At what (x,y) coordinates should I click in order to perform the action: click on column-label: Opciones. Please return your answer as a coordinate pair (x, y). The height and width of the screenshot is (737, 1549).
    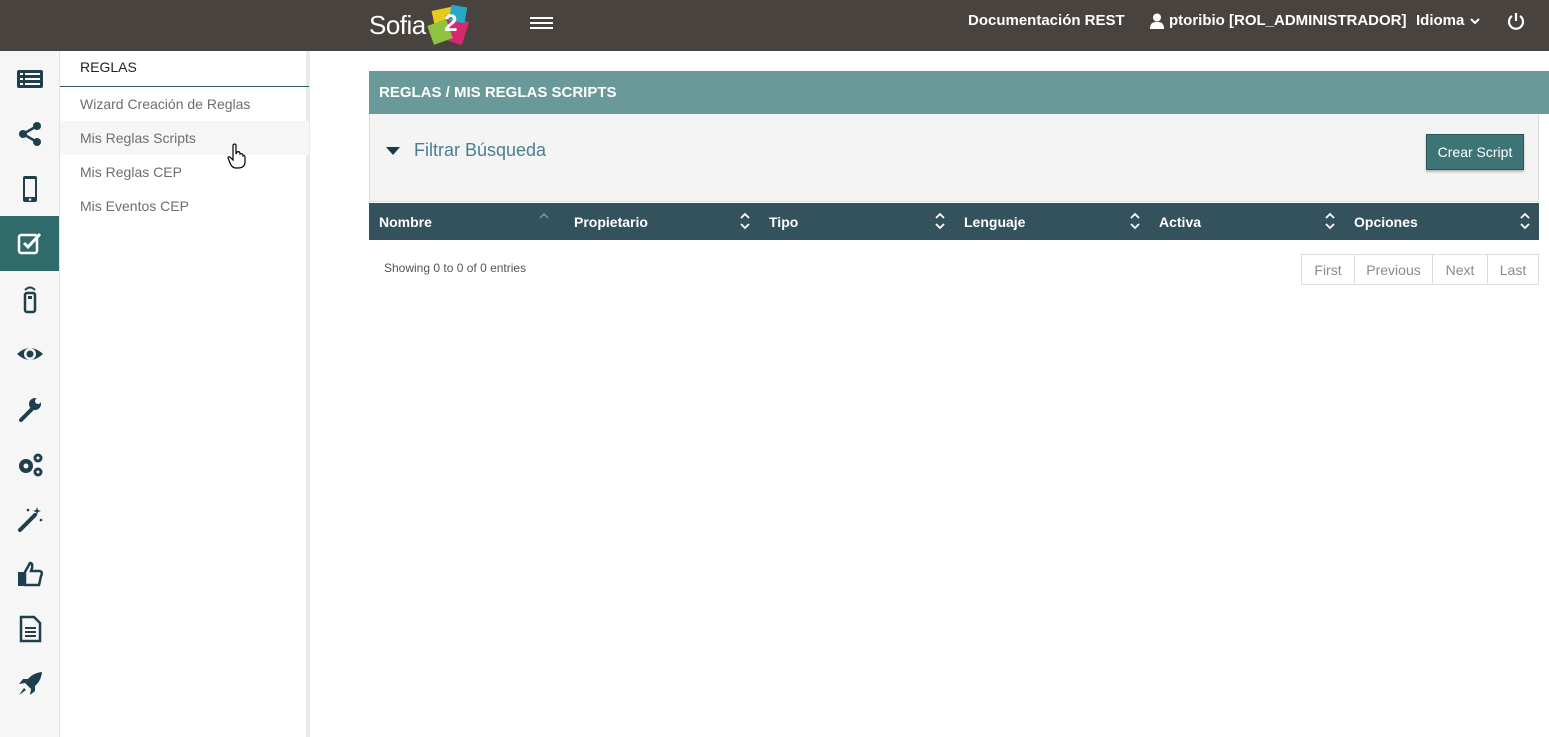
    Looking at the image, I should click on (1386, 221).